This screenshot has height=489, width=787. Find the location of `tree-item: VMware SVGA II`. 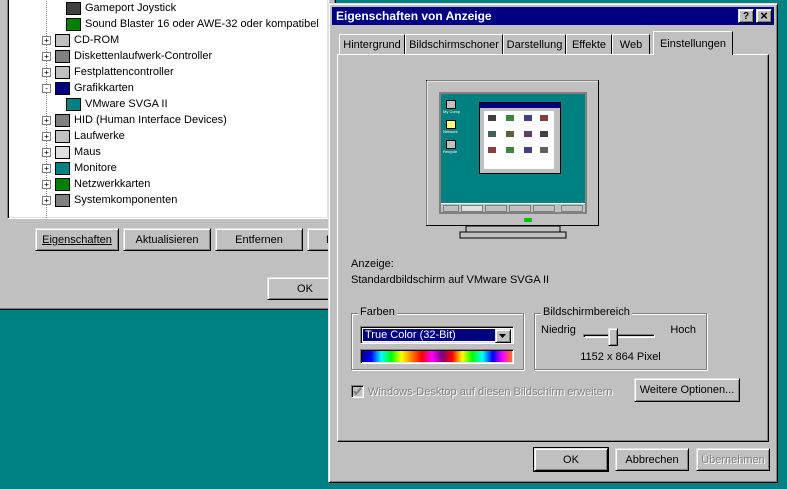

tree-item: VMware SVGA II is located at coordinates (117, 104).